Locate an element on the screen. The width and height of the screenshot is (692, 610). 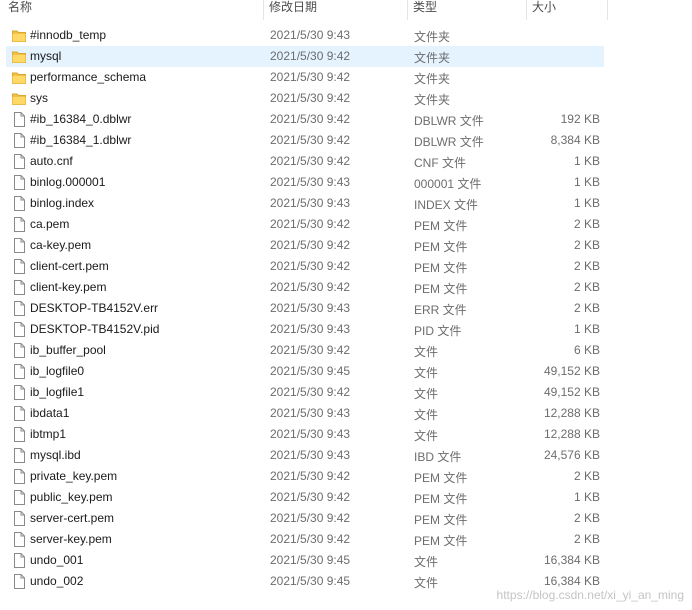
file-name: mysql is located at coordinates (46, 56).